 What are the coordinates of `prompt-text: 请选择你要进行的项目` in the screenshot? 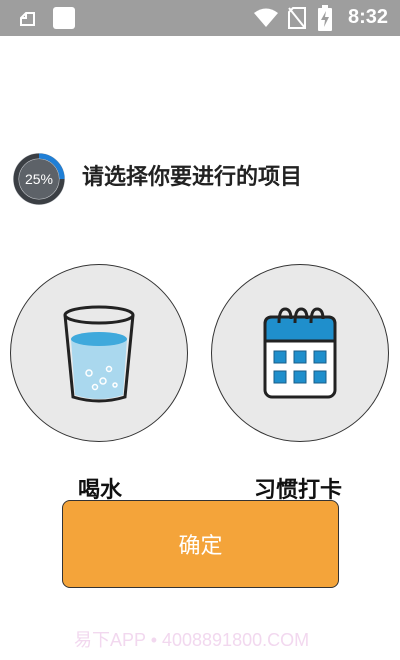 It's located at (192, 177).